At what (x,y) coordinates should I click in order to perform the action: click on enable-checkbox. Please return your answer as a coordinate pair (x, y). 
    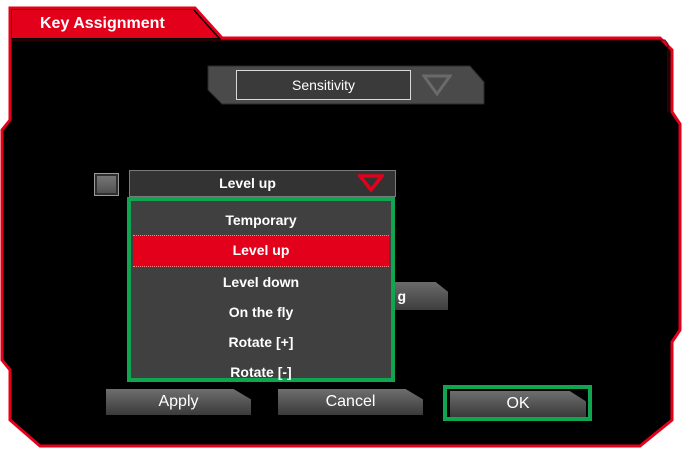
    Looking at the image, I should click on (106, 184).